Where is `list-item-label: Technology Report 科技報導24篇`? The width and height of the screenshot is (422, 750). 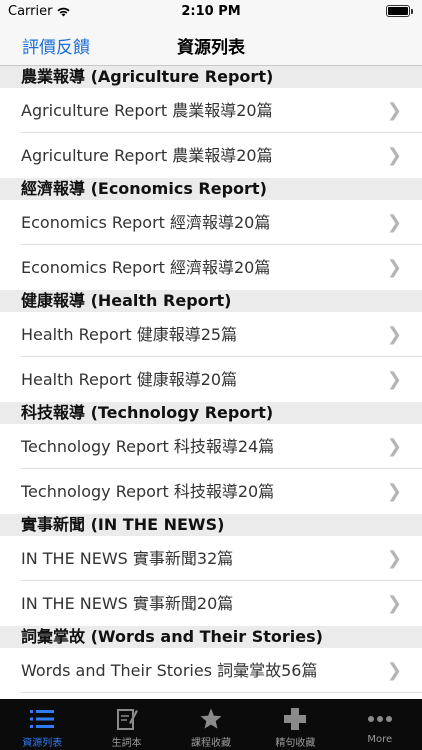
list-item-label: Technology Report 科技報導24篇 is located at coordinates (148, 446).